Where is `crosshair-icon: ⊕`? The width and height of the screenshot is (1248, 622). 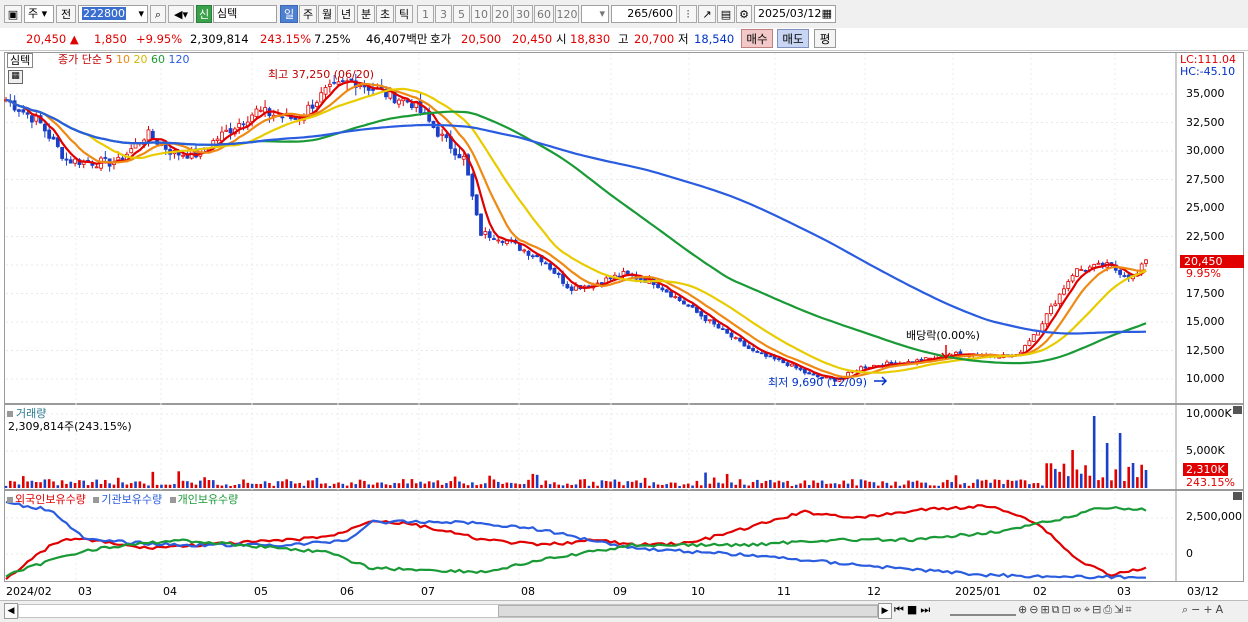
crosshair-icon: ⊕ is located at coordinates (1023, 609).